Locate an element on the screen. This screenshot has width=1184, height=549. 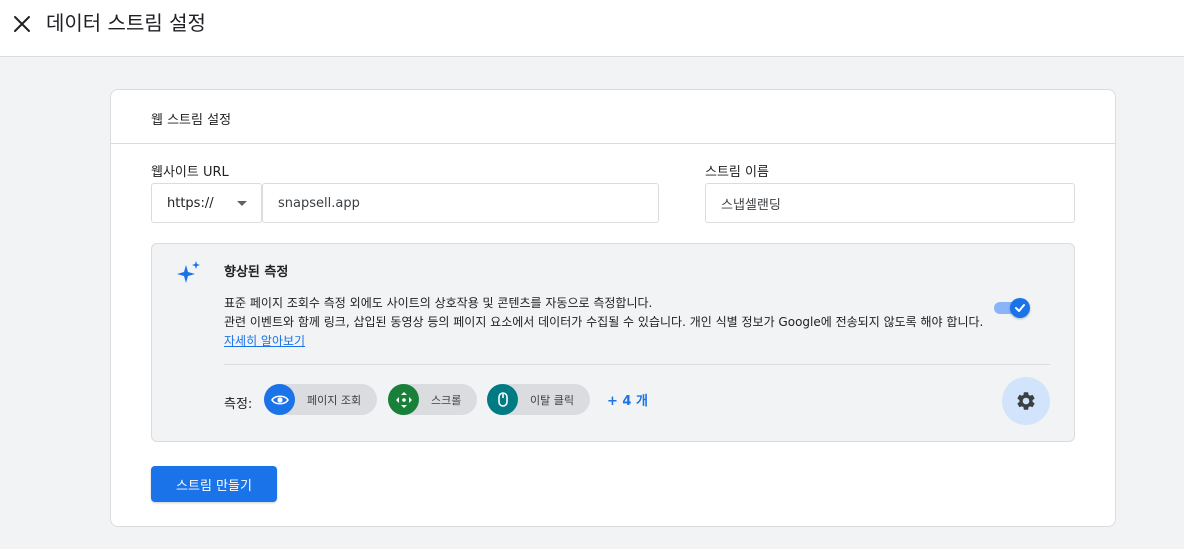
close-button is located at coordinates (22, 24).